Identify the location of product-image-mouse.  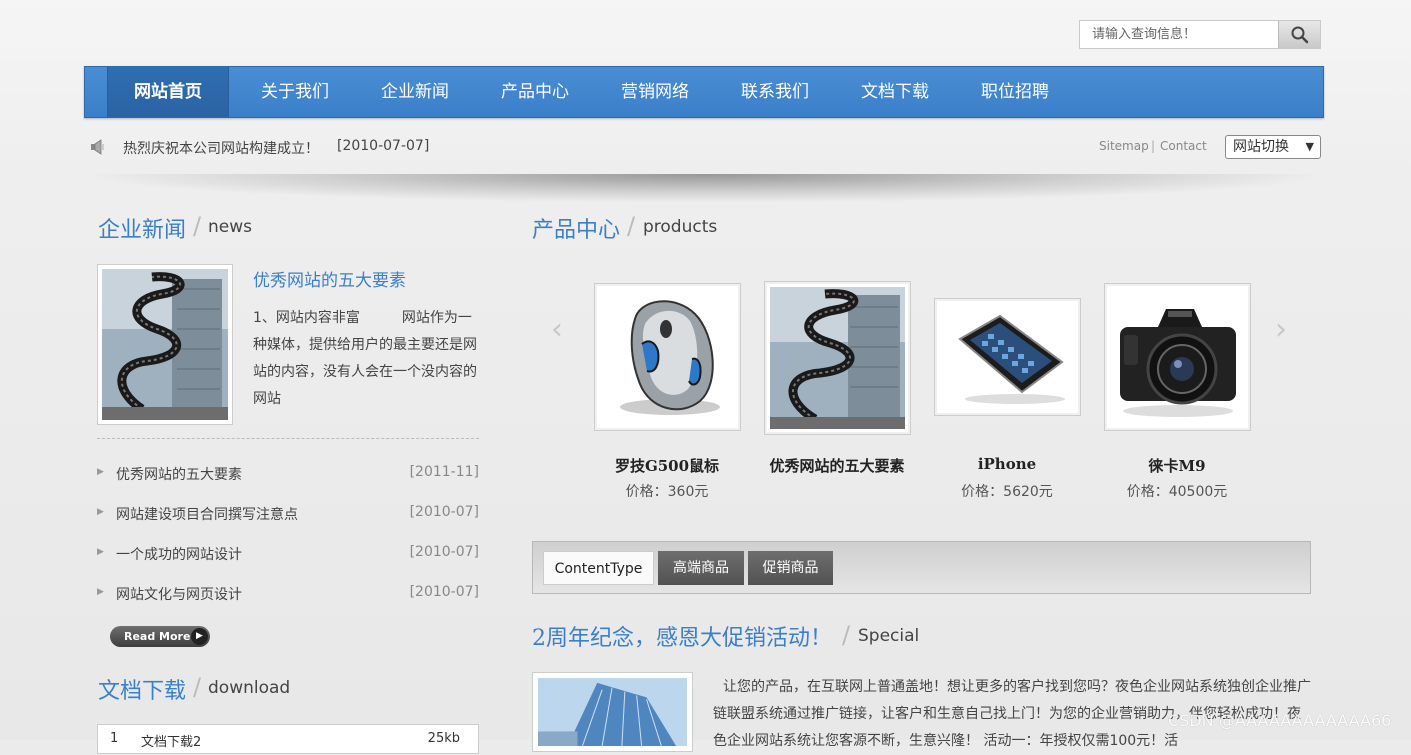
(667, 357).